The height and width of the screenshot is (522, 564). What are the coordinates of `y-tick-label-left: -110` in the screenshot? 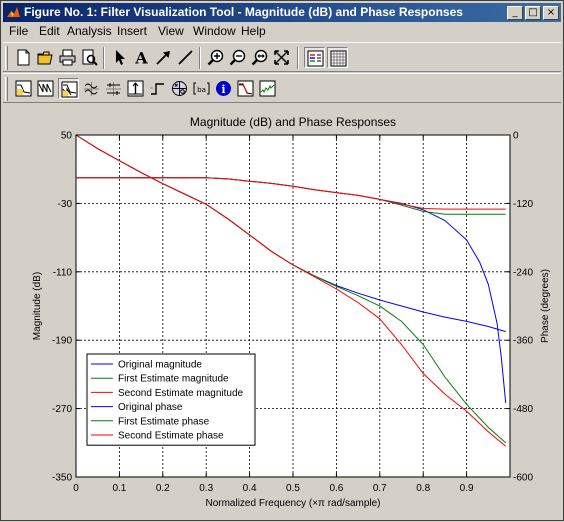 It's located at (63, 272).